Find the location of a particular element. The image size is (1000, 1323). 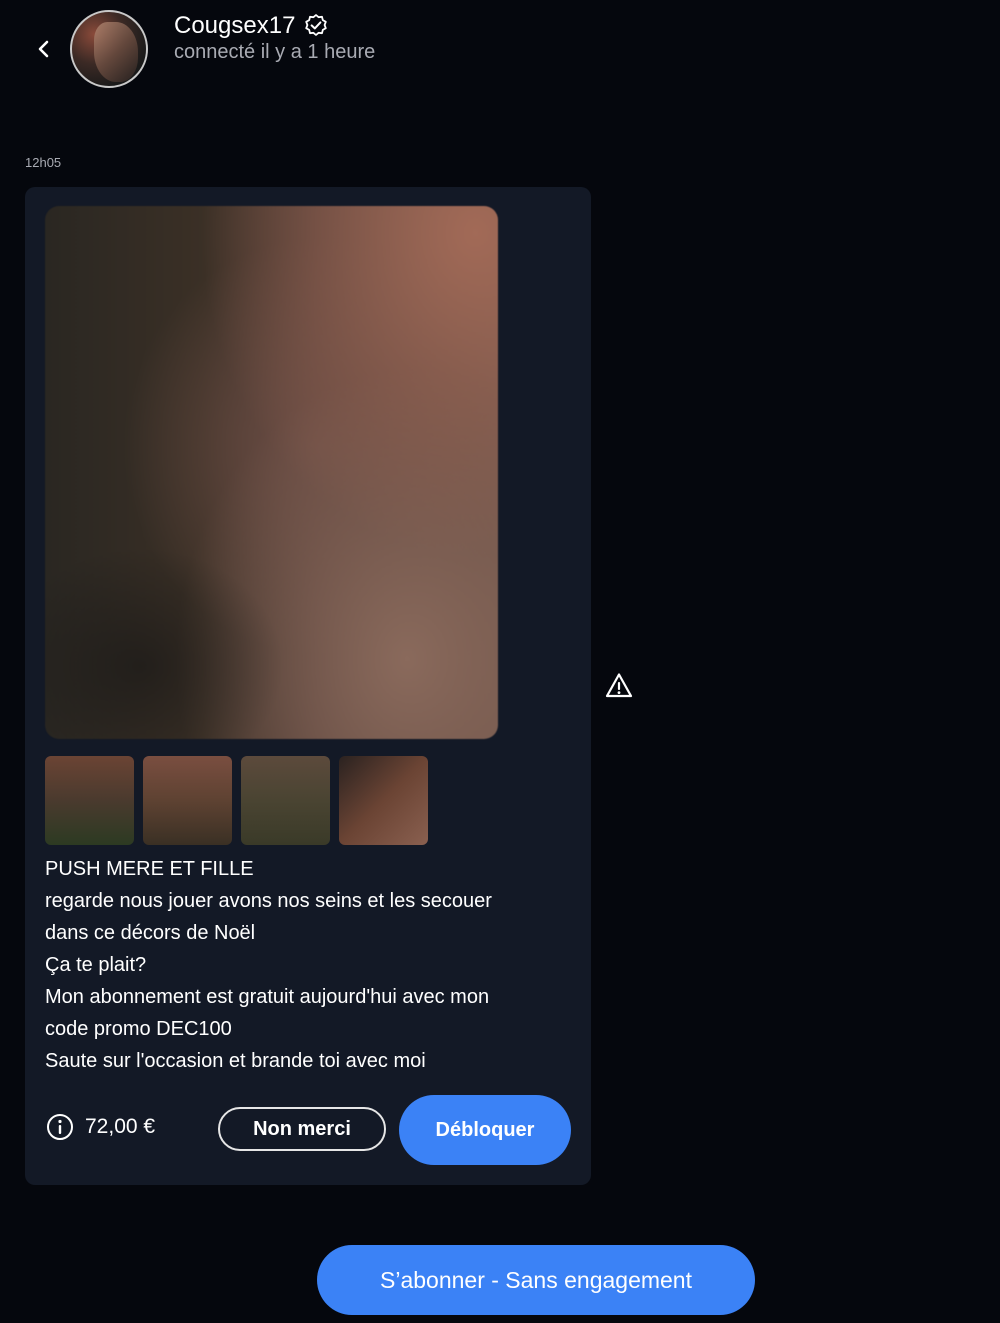

unlock-button: Débloquer is located at coordinates (485, 1130).